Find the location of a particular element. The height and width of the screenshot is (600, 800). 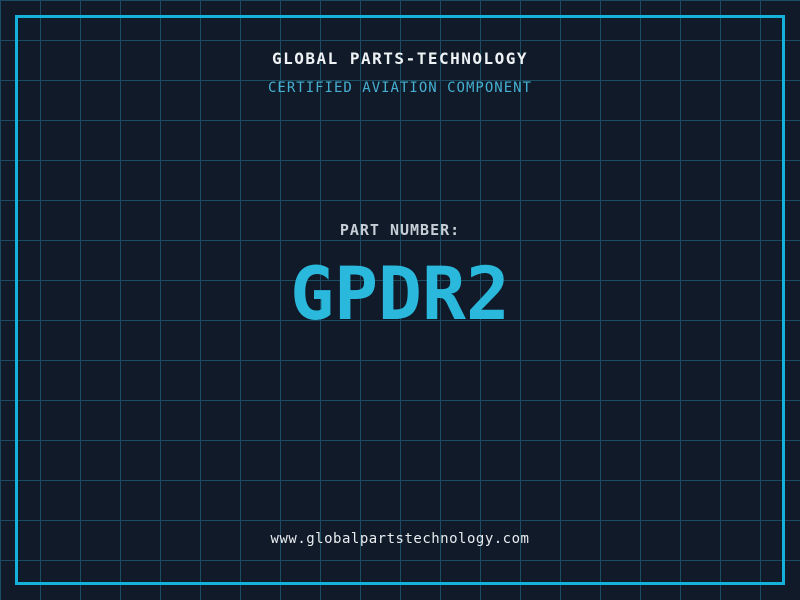

part-number-value: GPDR2 is located at coordinates (400, 294).